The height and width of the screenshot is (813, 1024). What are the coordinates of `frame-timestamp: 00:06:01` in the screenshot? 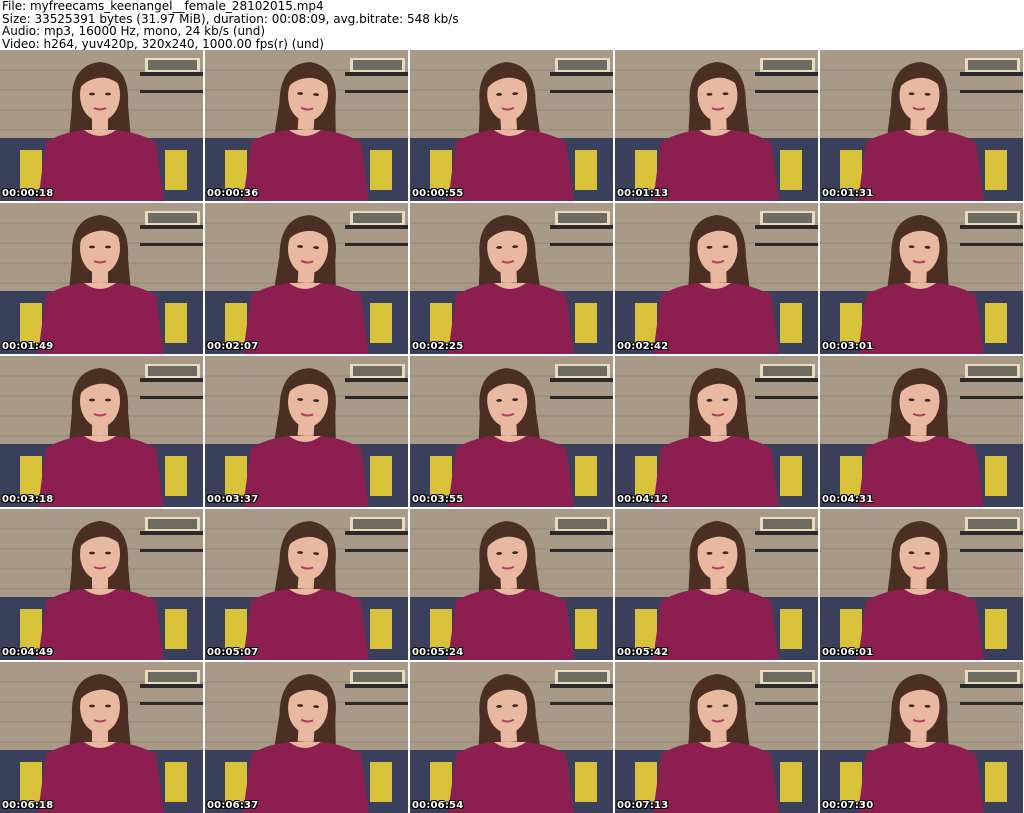 It's located at (848, 652).